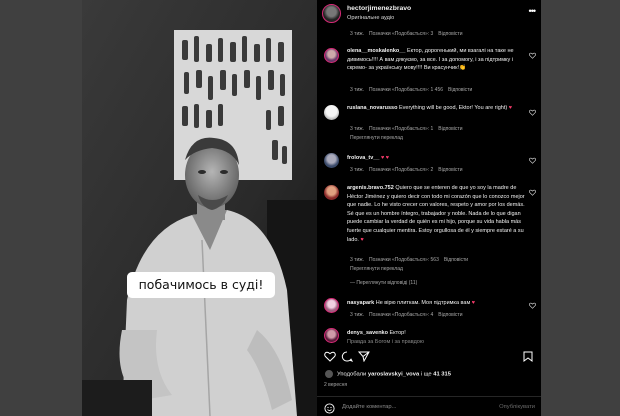  What do you see at coordinates (352, 374) in the screenshot?
I see `likes-prefix: Уподобали` at bounding box center [352, 374].